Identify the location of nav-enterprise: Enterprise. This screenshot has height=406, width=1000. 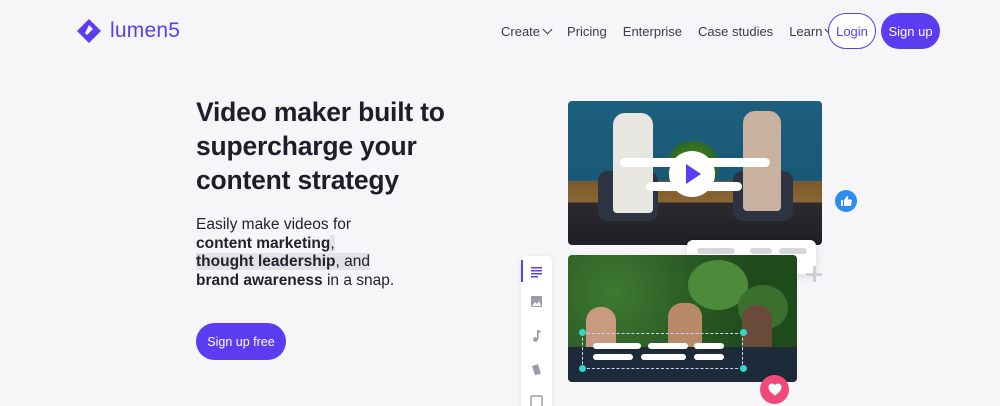
(652, 31).